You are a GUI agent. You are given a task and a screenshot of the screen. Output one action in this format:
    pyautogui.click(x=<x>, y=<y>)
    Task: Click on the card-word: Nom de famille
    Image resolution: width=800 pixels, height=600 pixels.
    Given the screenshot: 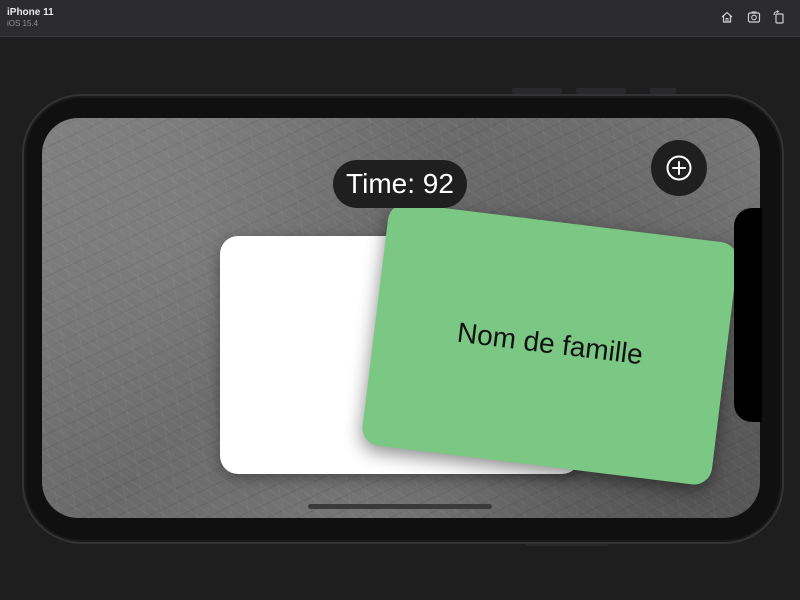 What is the action you would take?
    pyautogui.click(x=550, y=343)
    